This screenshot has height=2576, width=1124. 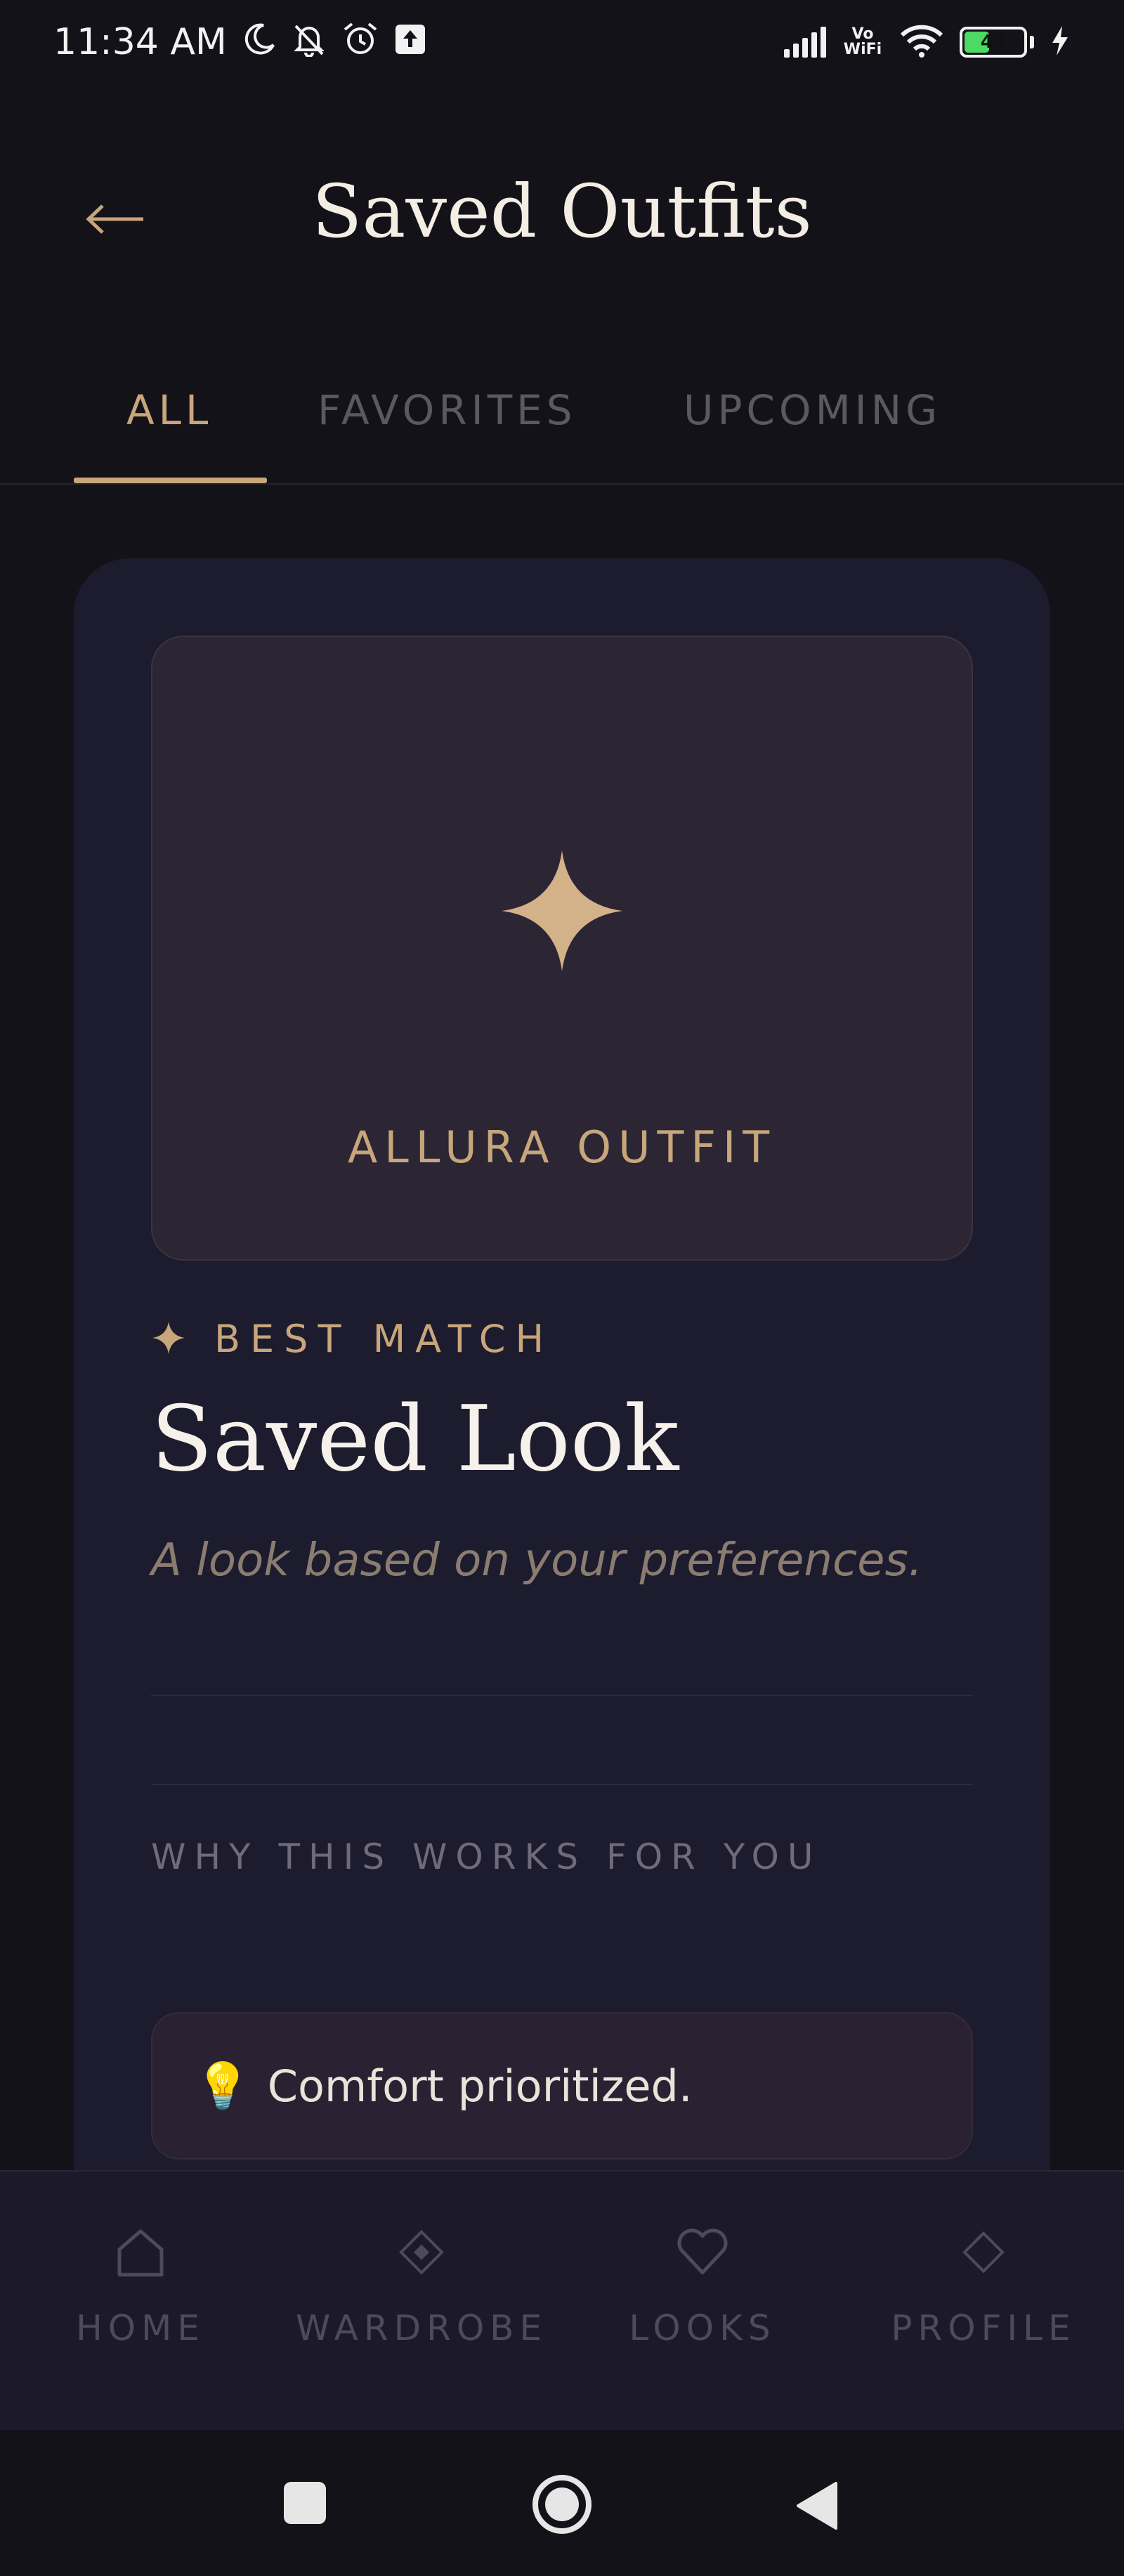 I want to click on cellular-signal-icon, so click(x=805, y=42).